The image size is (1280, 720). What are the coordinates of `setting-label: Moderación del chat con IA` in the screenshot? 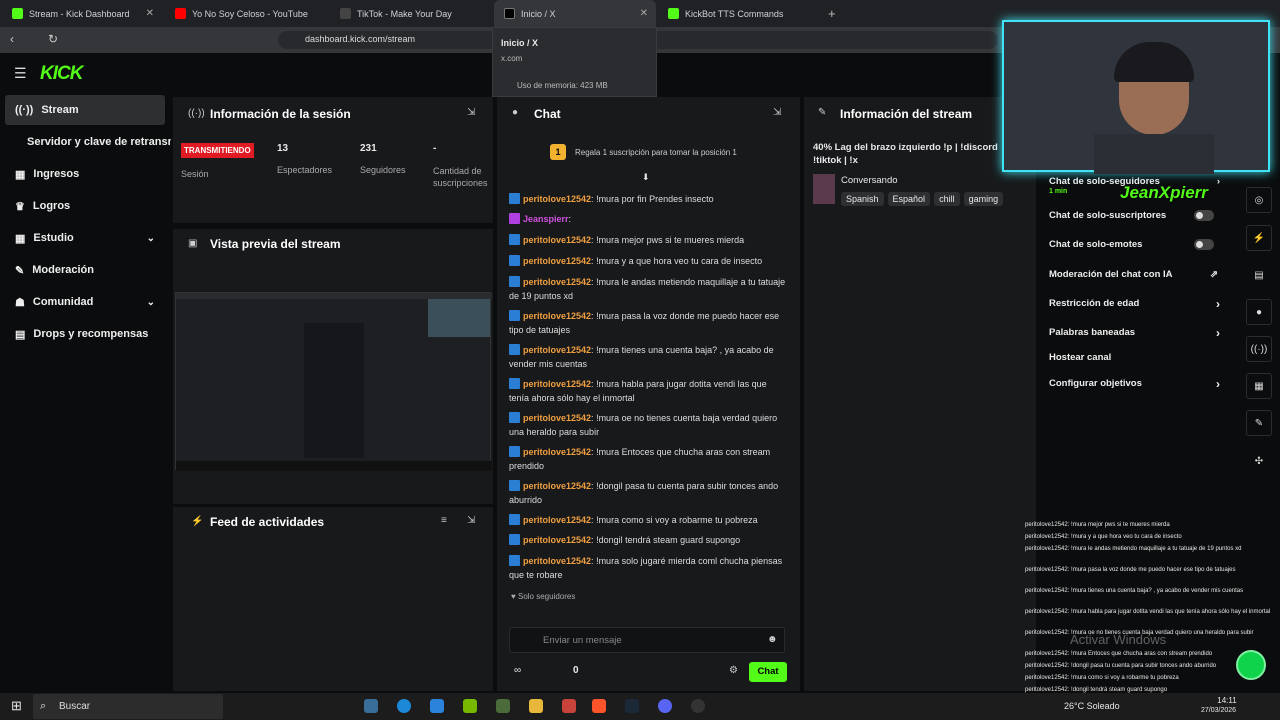 It's located at (1111, 274).